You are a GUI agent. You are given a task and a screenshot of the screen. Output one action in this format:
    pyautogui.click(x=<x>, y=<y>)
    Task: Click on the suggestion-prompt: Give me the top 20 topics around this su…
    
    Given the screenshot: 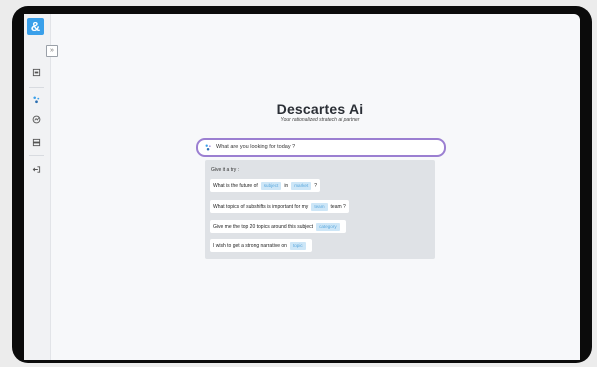 What is the action you would take?
    pyautogui.click(x=278, y=226)
    